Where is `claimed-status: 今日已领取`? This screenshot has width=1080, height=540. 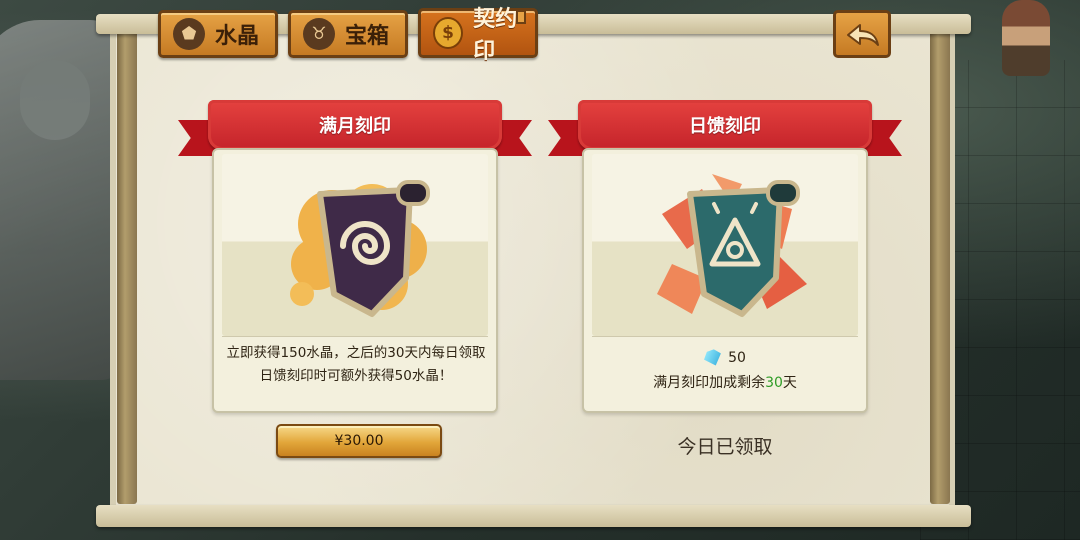
claimed-status: 今日已领取 is located at coordinates (725, 447).